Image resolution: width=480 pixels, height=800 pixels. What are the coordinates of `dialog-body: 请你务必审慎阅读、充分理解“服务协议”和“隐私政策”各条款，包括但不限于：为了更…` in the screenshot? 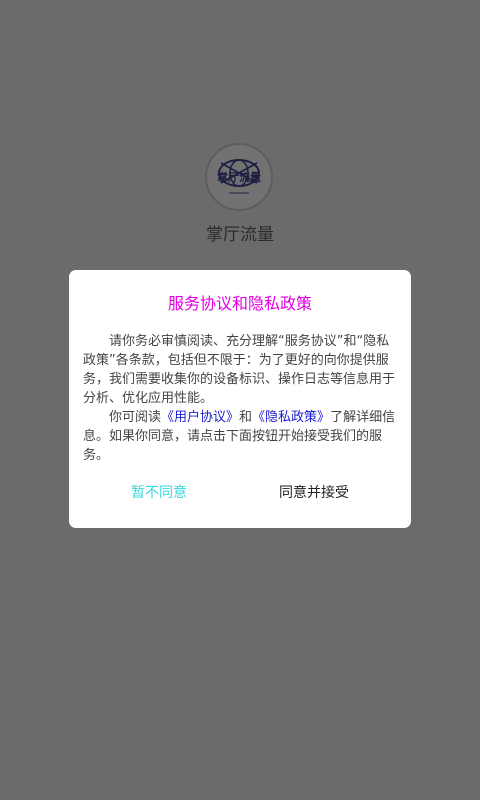 It's located at (242, 398).